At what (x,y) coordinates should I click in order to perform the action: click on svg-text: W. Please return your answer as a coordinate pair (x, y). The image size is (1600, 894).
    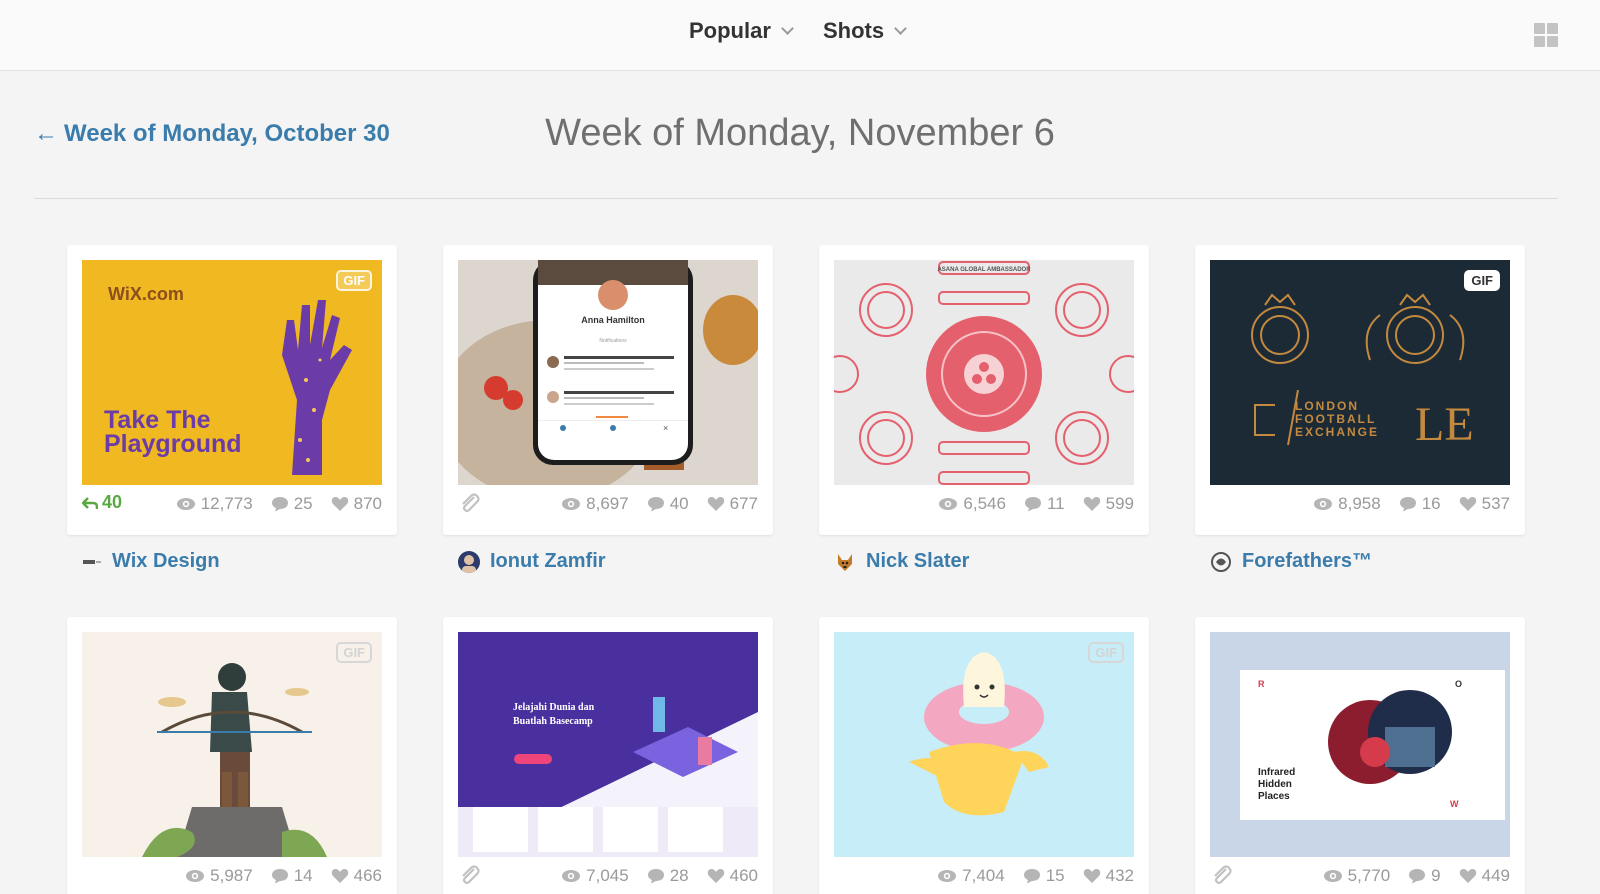
    Looking at the image, I should click on (1454, 804).